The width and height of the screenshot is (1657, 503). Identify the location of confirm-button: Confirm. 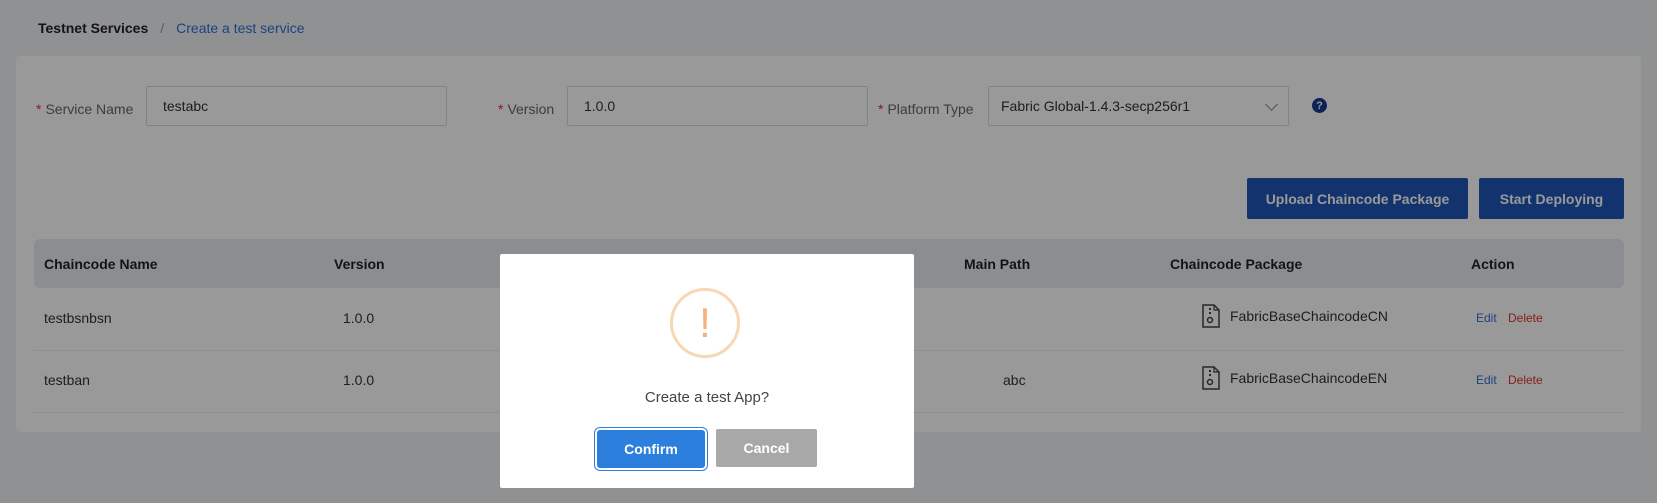
(651, 449).